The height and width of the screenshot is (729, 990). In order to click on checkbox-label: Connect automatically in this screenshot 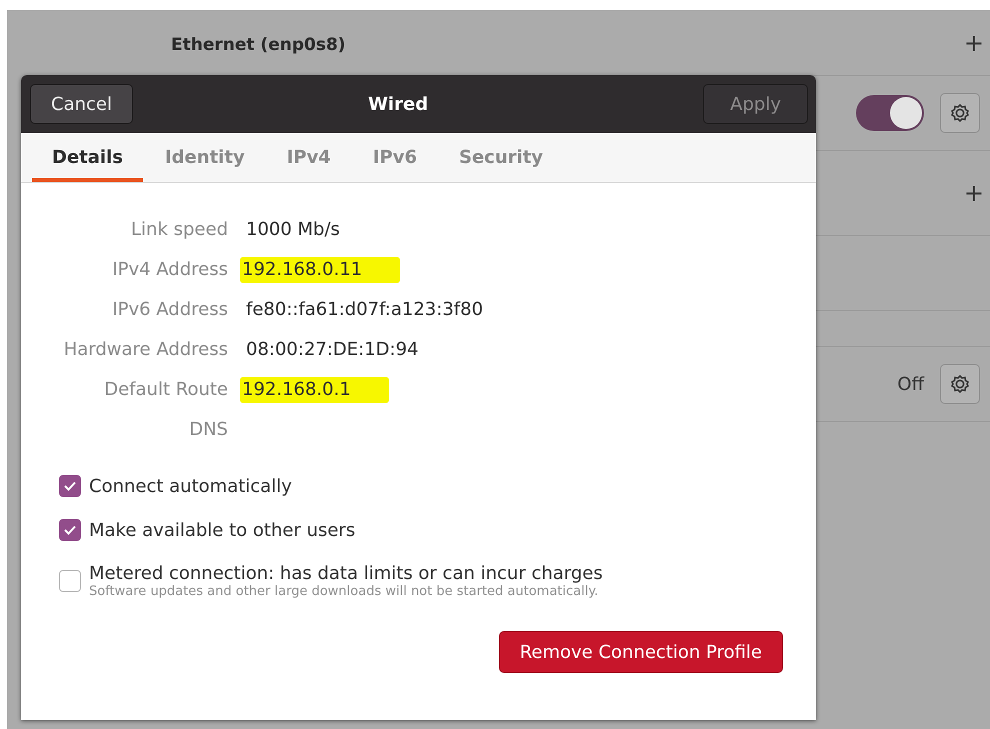, I will do `click(190, 486)`.